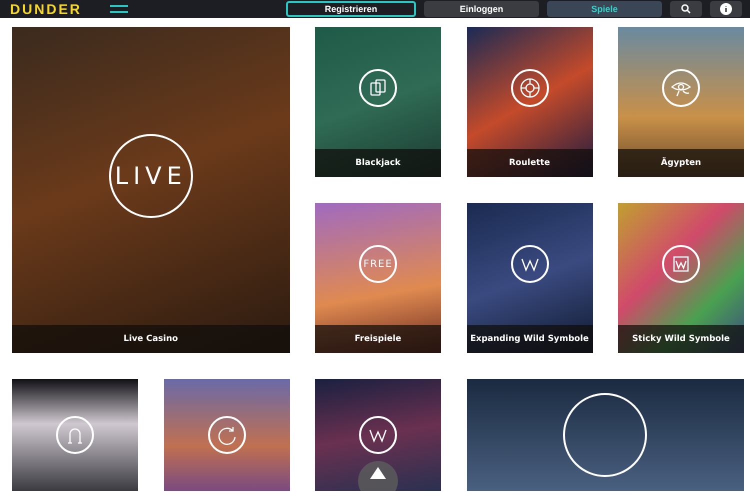  I want to click on game-tile: Roulette, so click(529, 102).